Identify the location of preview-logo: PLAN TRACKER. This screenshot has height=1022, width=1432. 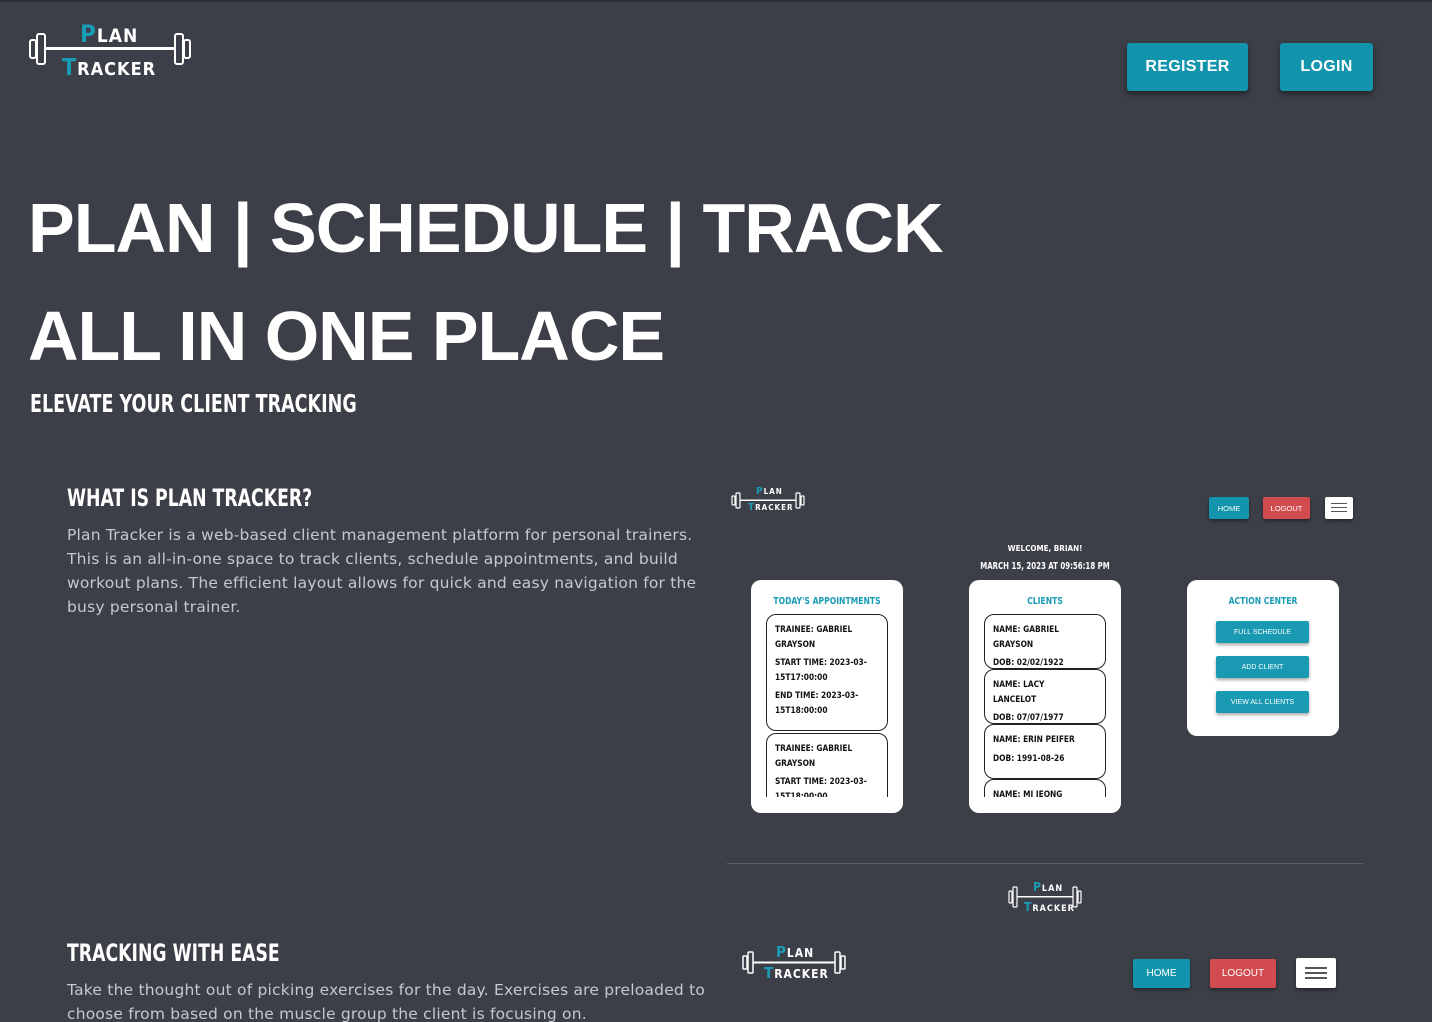
(768, 501).